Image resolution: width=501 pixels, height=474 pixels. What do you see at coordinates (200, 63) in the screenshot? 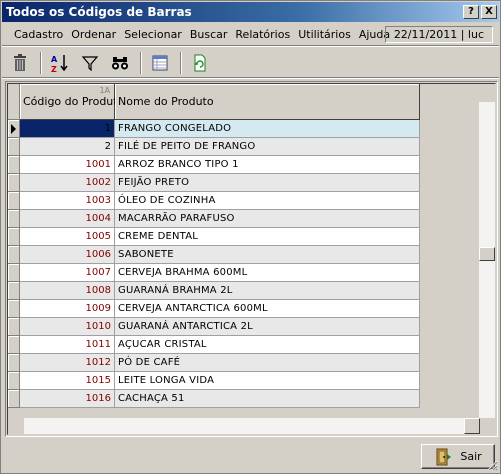
I see `refresh-icon` at bounding box center [200, 63].